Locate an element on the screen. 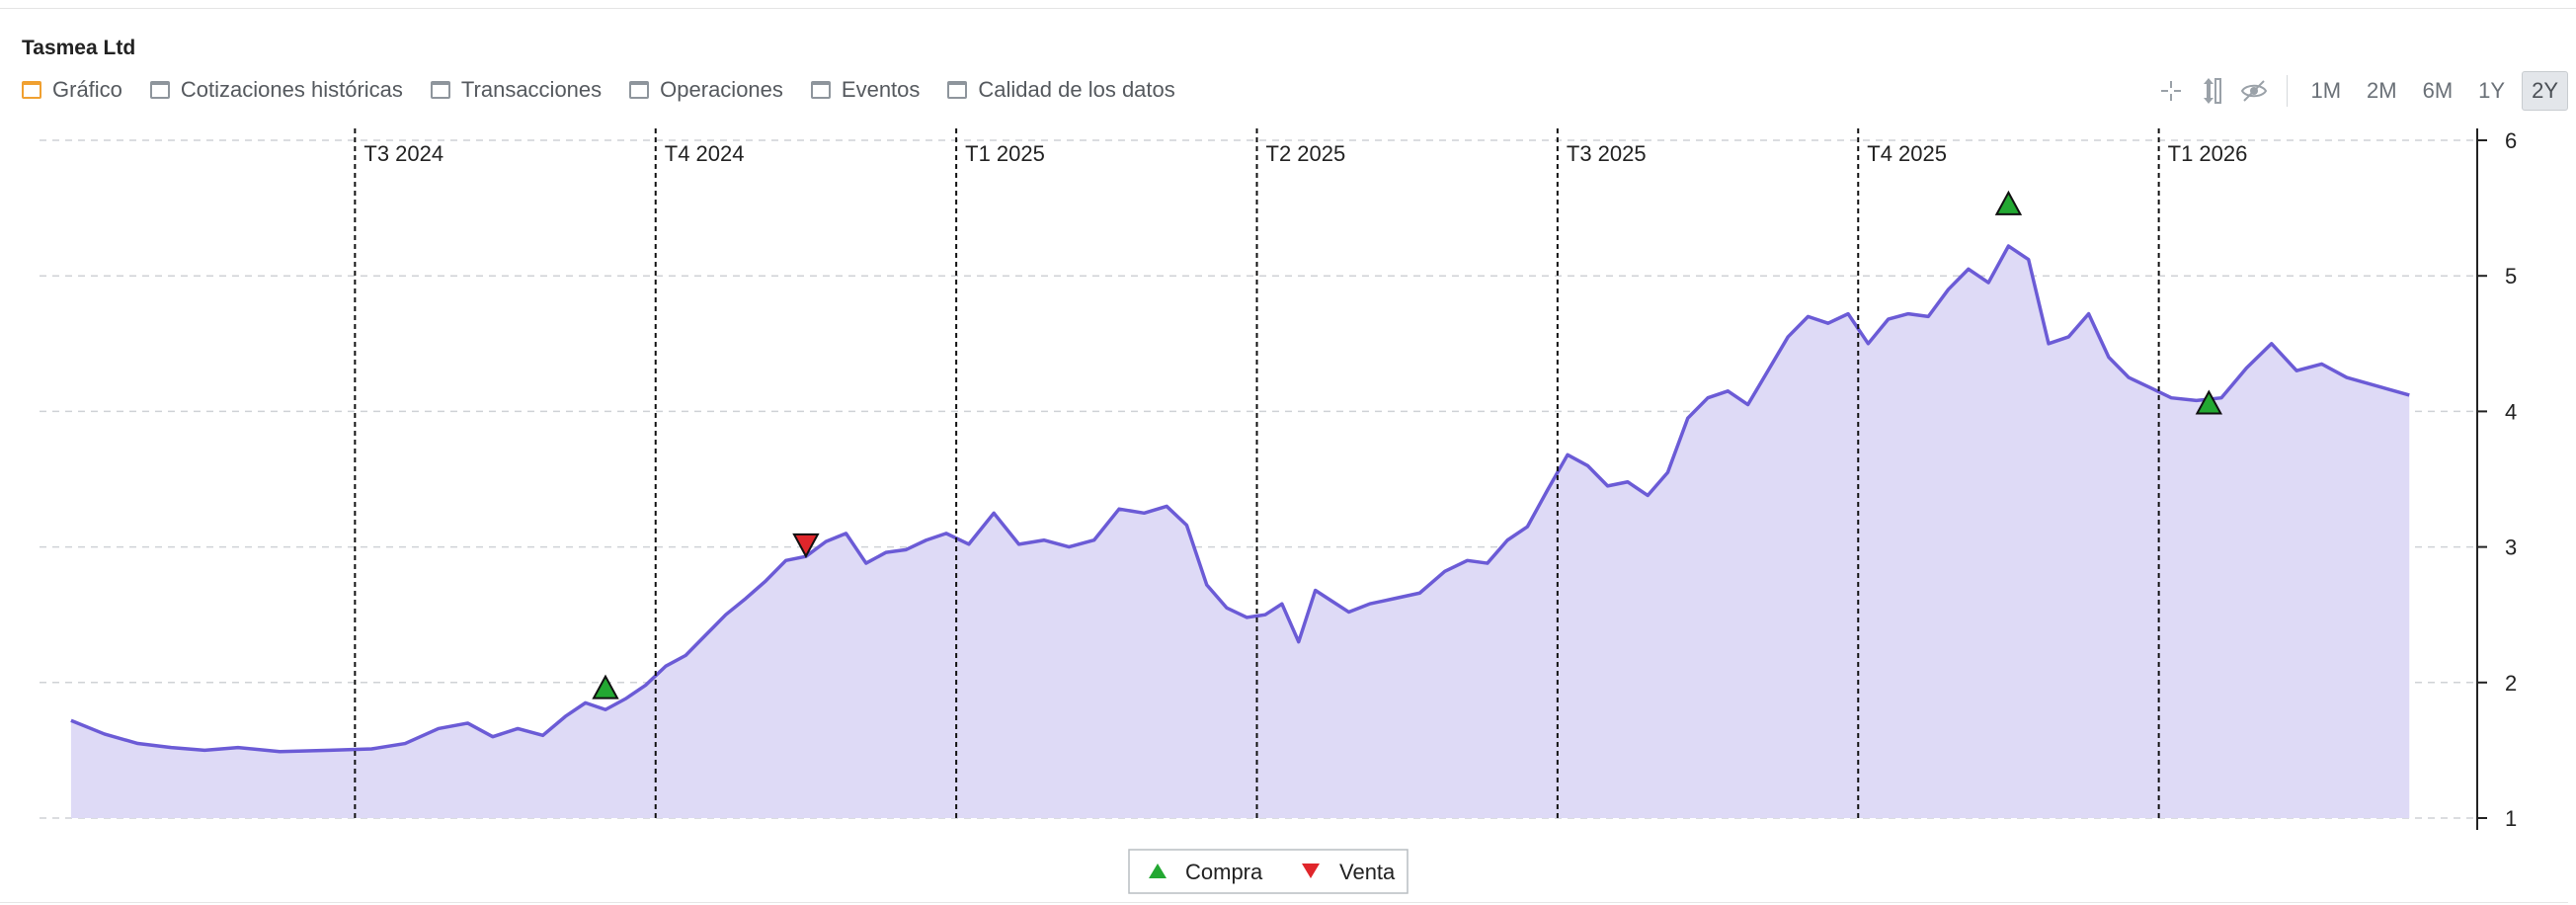  y-tick-label: 3 is located at coordinates (2511, 547).